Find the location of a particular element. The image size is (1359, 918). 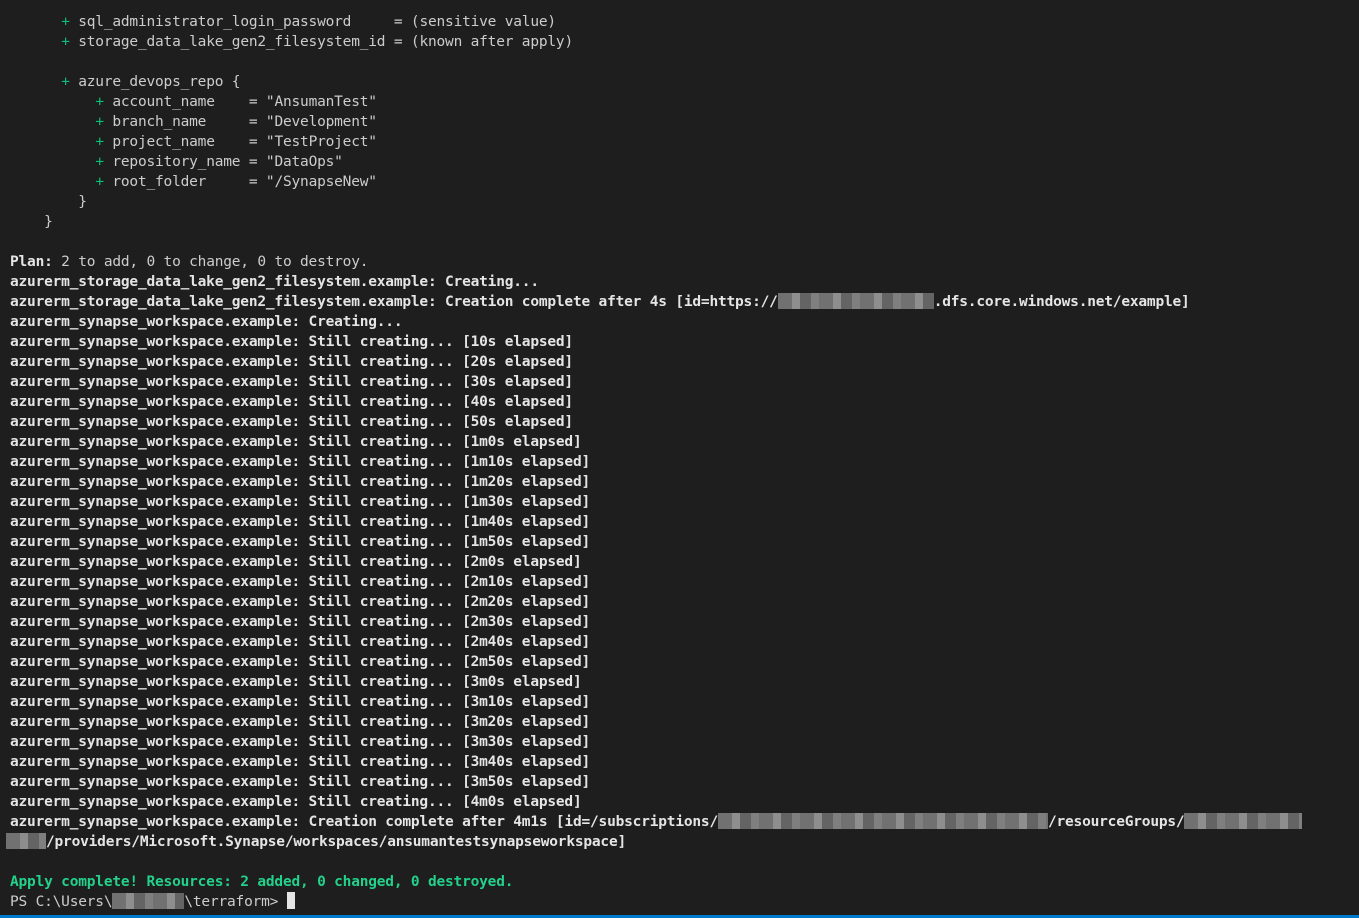

repo-attr-line: + root_folder = "/SynapseNew" is located at coordinates (236, 182).